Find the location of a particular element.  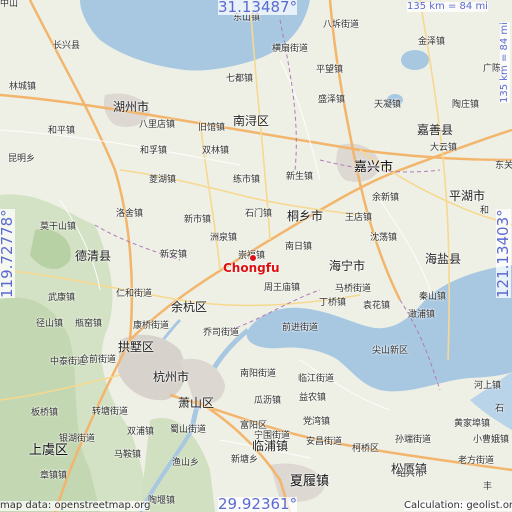

map-place-label: 双浦镇 is located at coordinates (141, 432).